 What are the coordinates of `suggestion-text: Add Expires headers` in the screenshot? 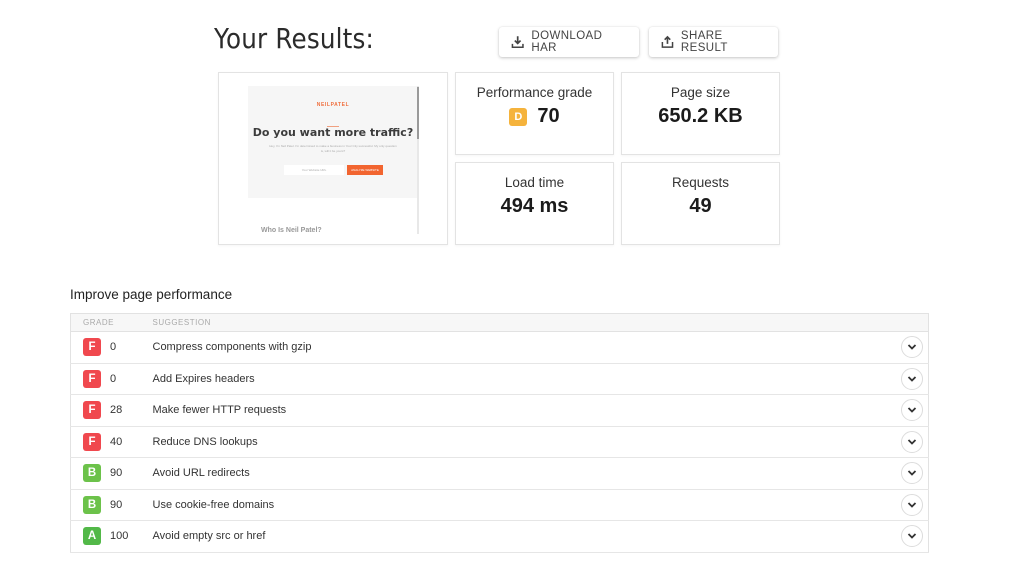 It's located at (203, 378).